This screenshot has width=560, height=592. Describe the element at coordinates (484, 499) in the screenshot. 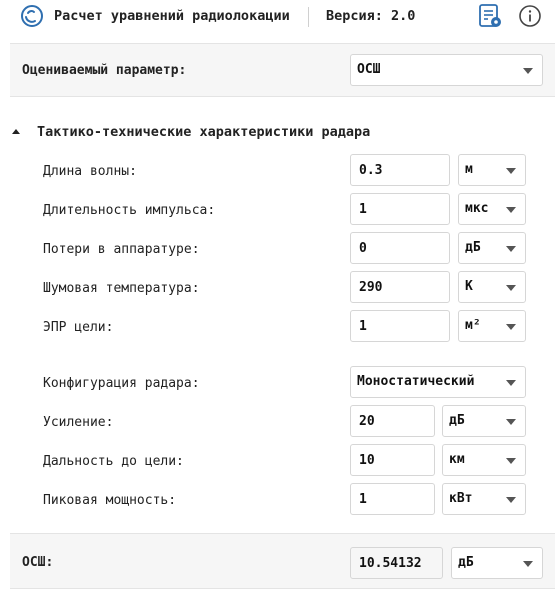

I see `peak-power-unit-select: кВт` at that location.